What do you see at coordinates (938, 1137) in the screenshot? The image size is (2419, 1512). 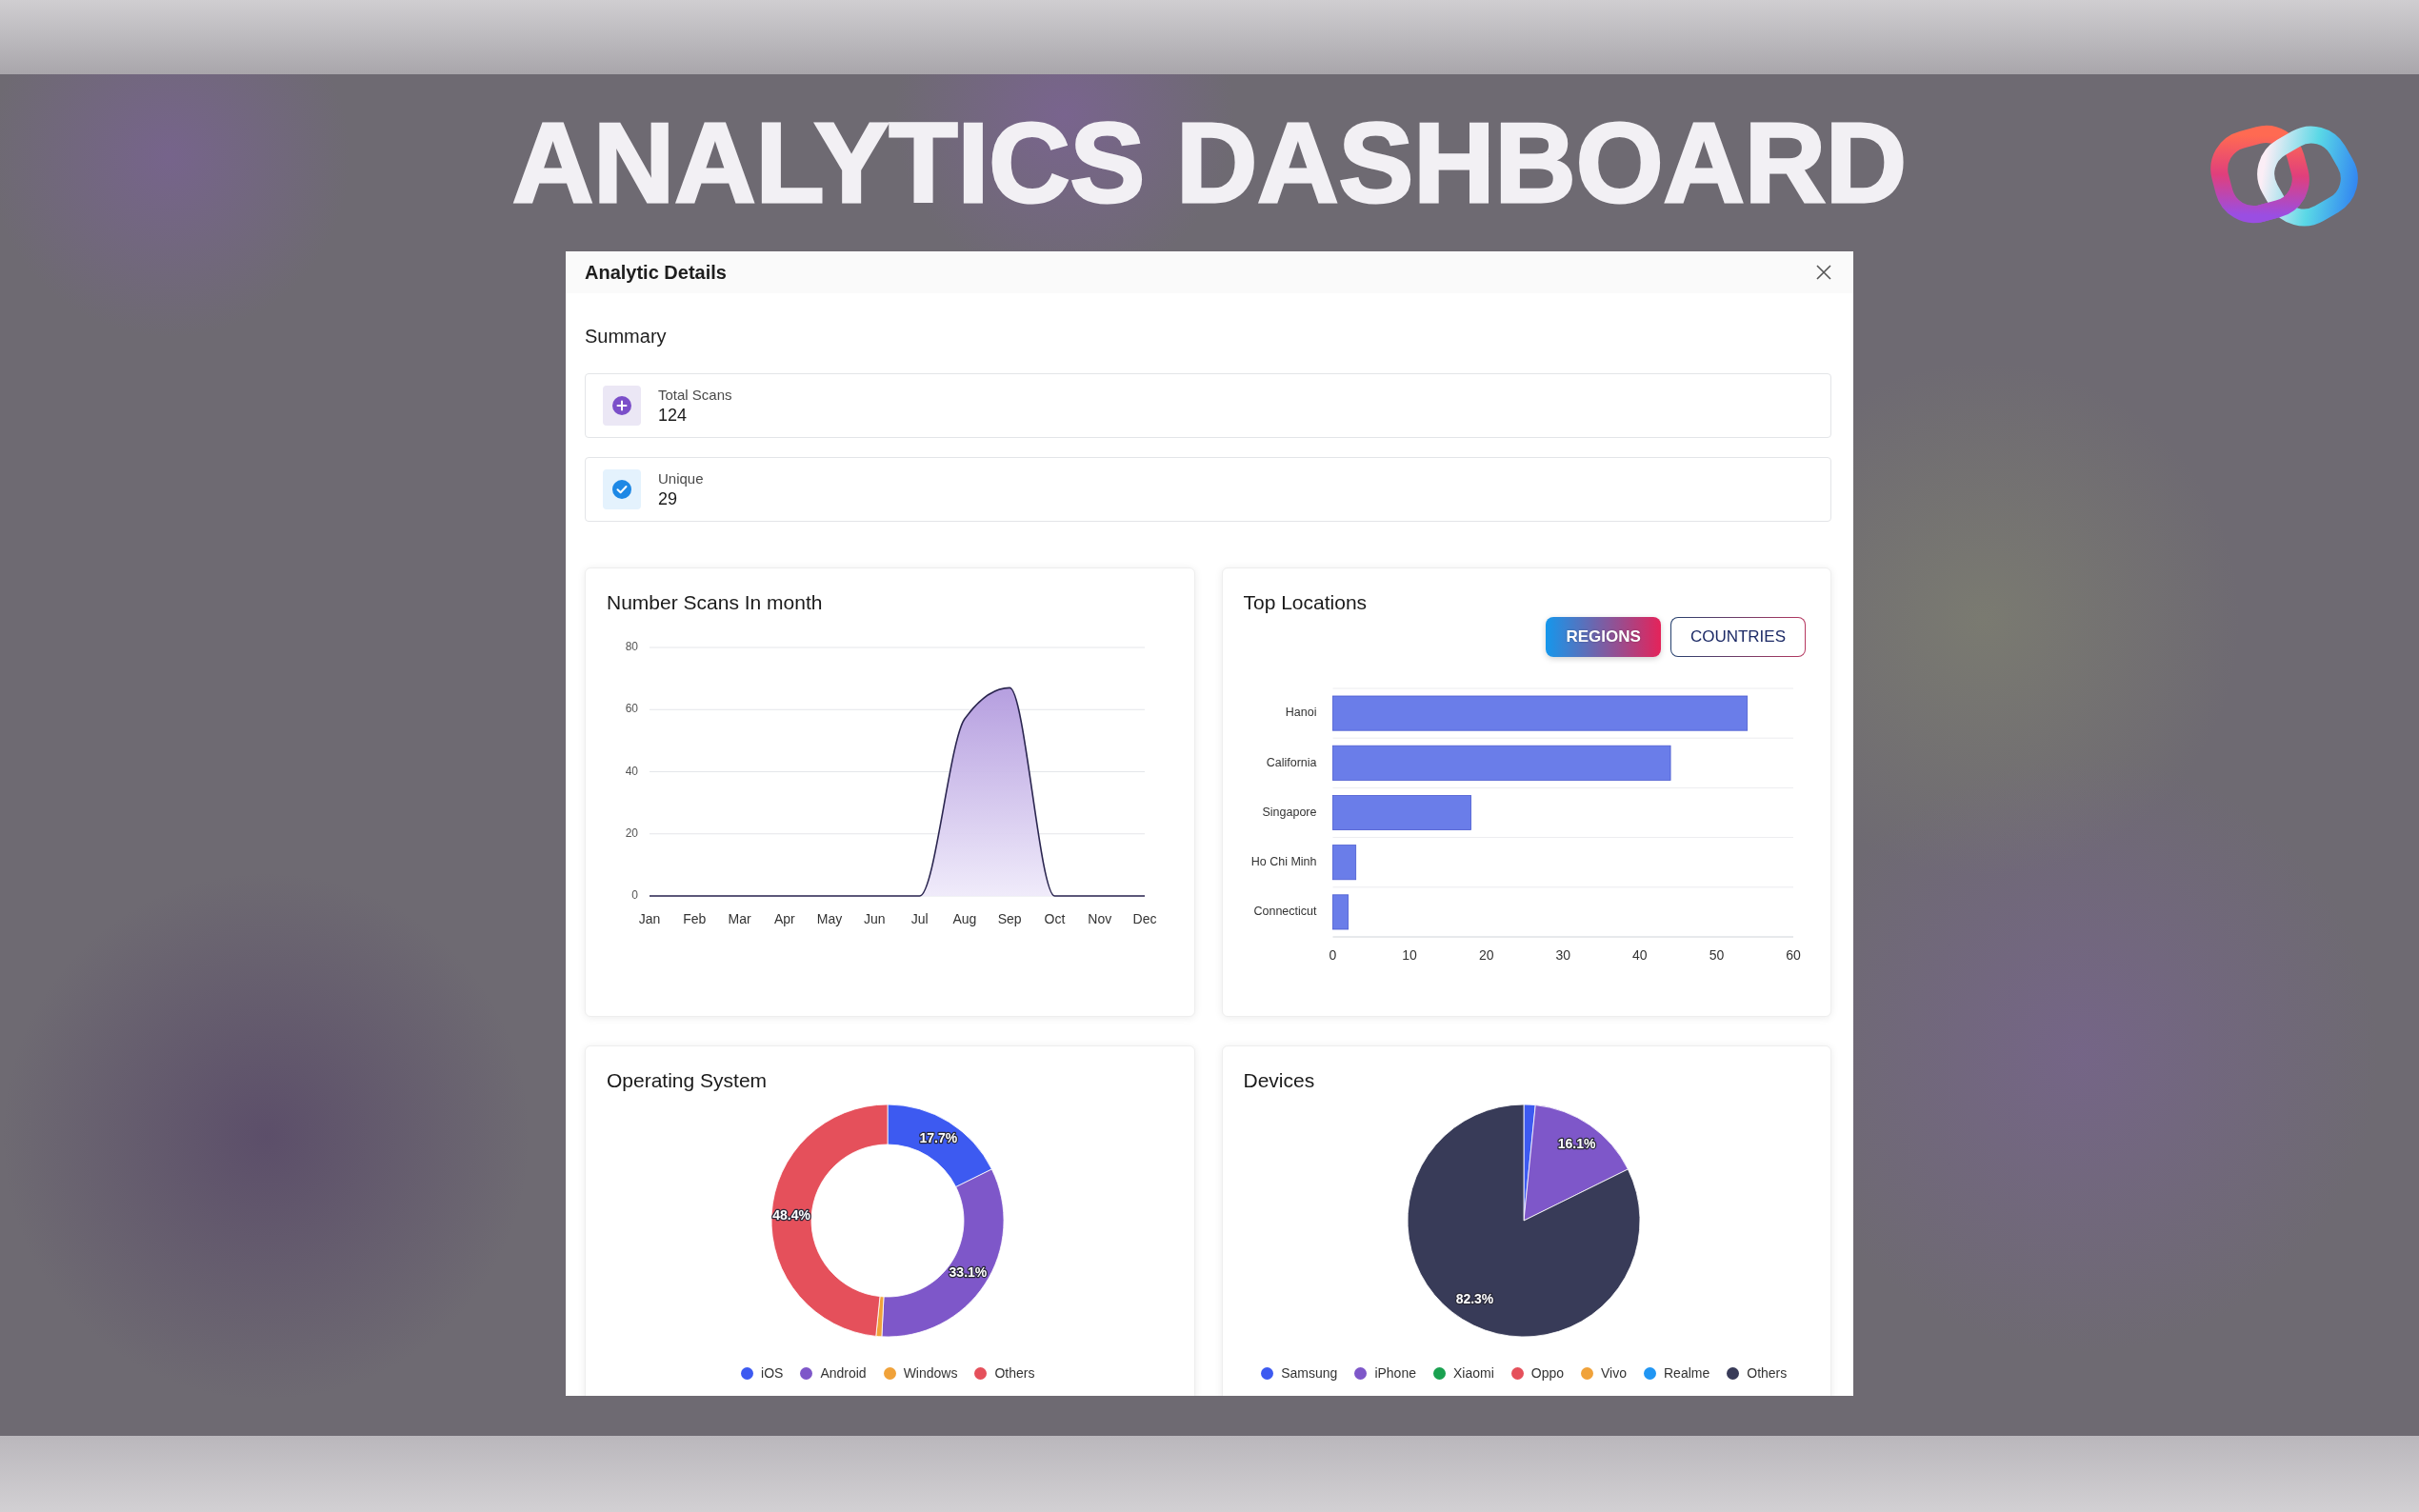 I see `slice-value-label: 17.7%` at bounding box center [938, 1137].